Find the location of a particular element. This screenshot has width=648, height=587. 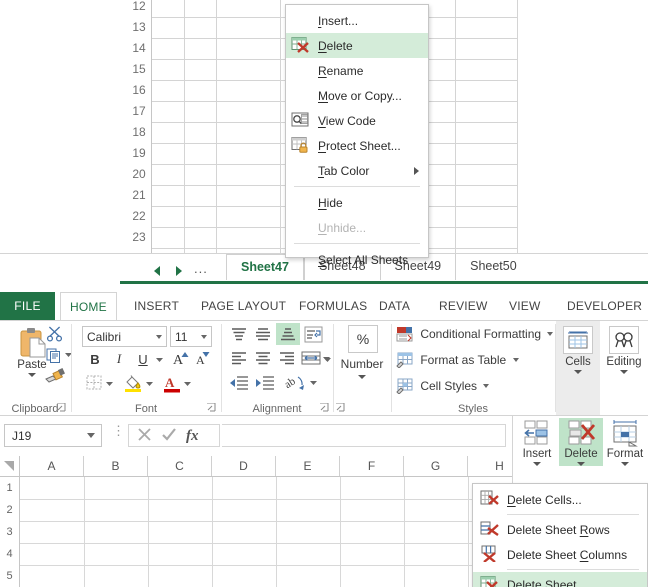

context-menu-item-hide: Hide is located at coordinates (357, 202).